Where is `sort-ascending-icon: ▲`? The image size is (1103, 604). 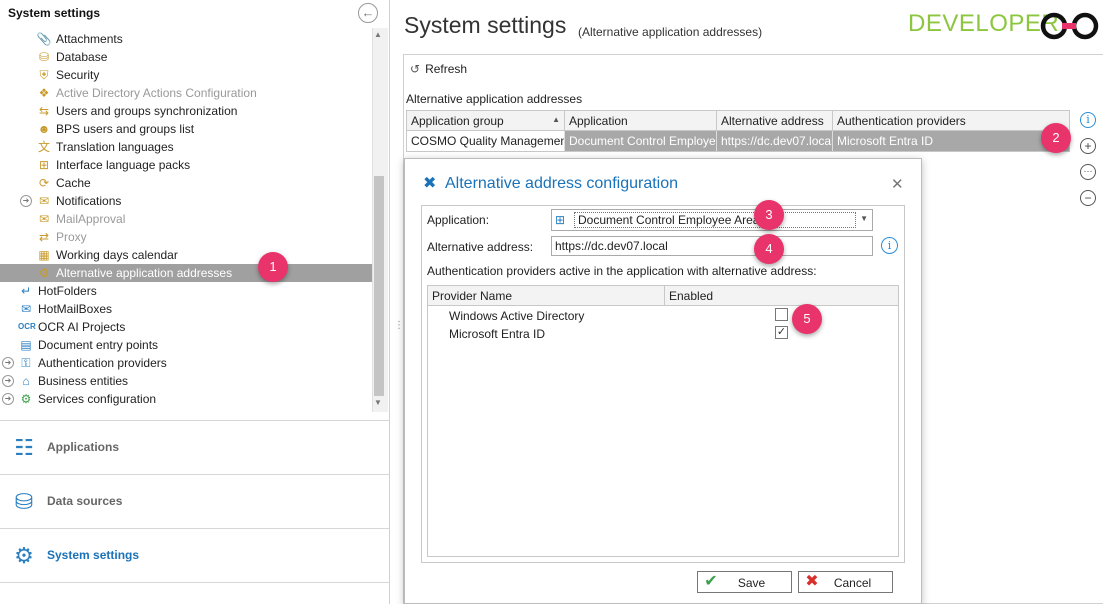
sort-ascending-icon: ▲ is located at coordinates (556, 119).